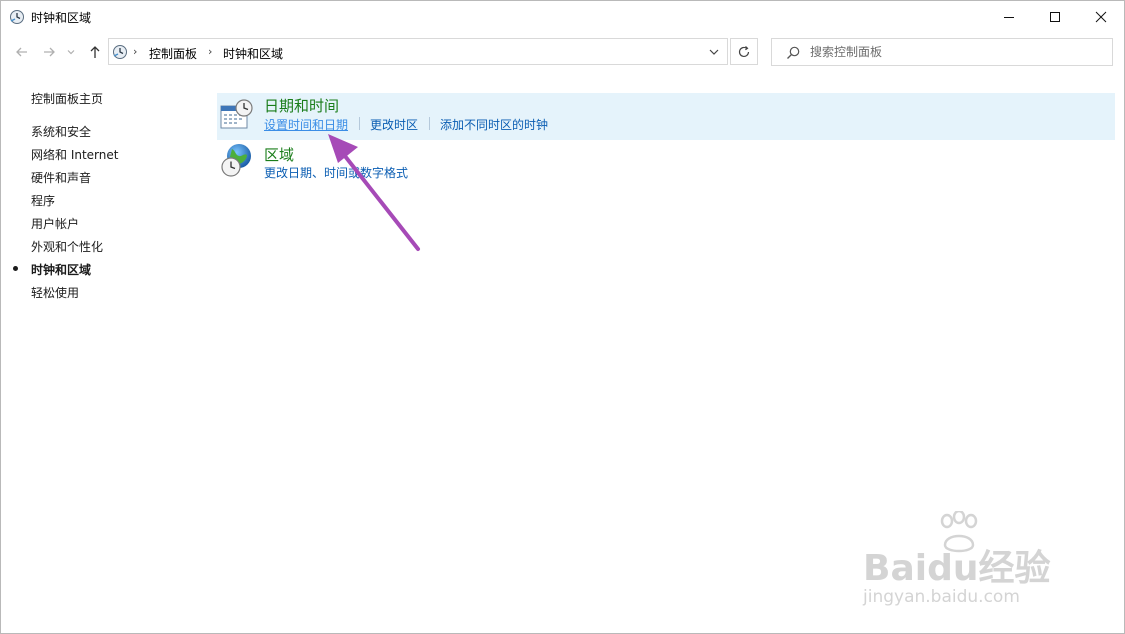 The image size is (1125, 634). What do you see at coordinates (957, 568) in the screenshot?
I see `watermark-brand: Baidu经验` at bounding box center [957, 568].